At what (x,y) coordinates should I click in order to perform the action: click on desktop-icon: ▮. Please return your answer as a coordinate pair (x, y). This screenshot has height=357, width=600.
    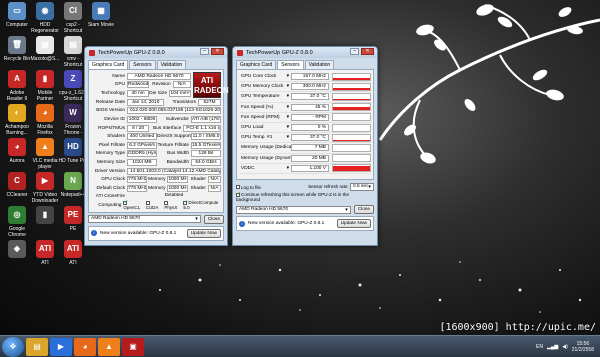
    Looking at the image, I should click on (45, 222).